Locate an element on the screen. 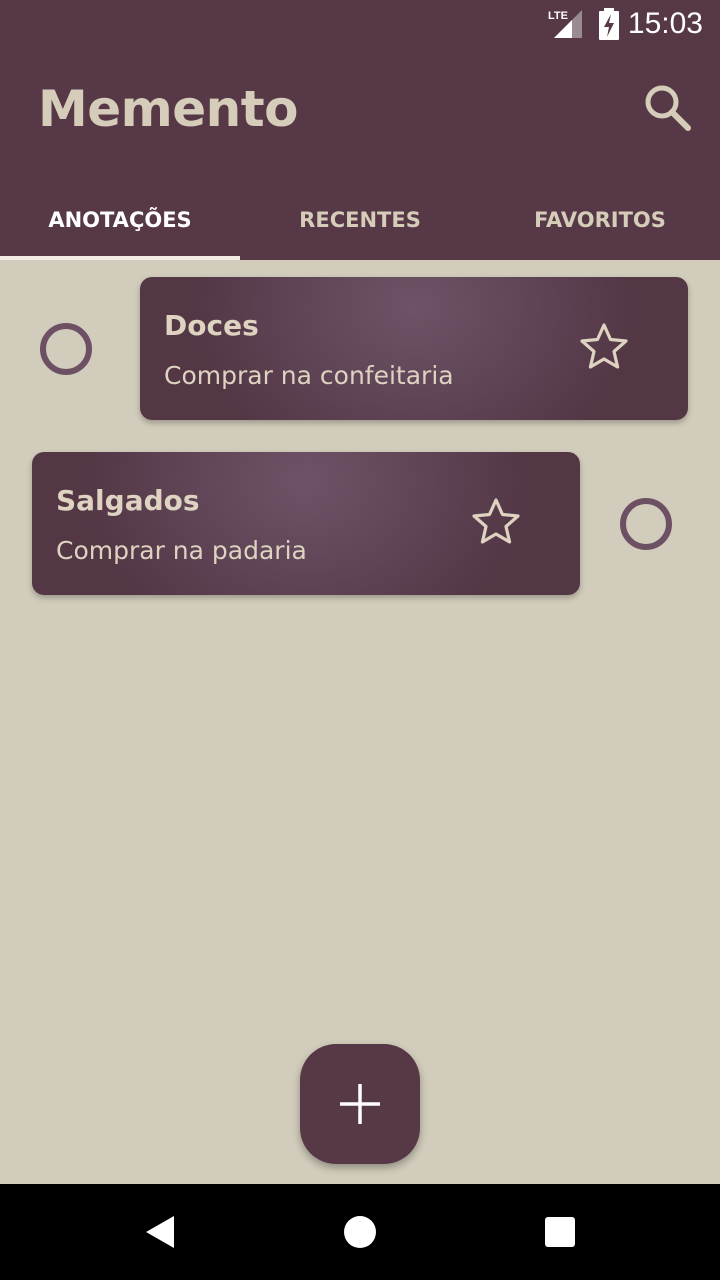 This screenshot has width=720, height=1280. system-nav-bar is located at coordinates (360, 1232).